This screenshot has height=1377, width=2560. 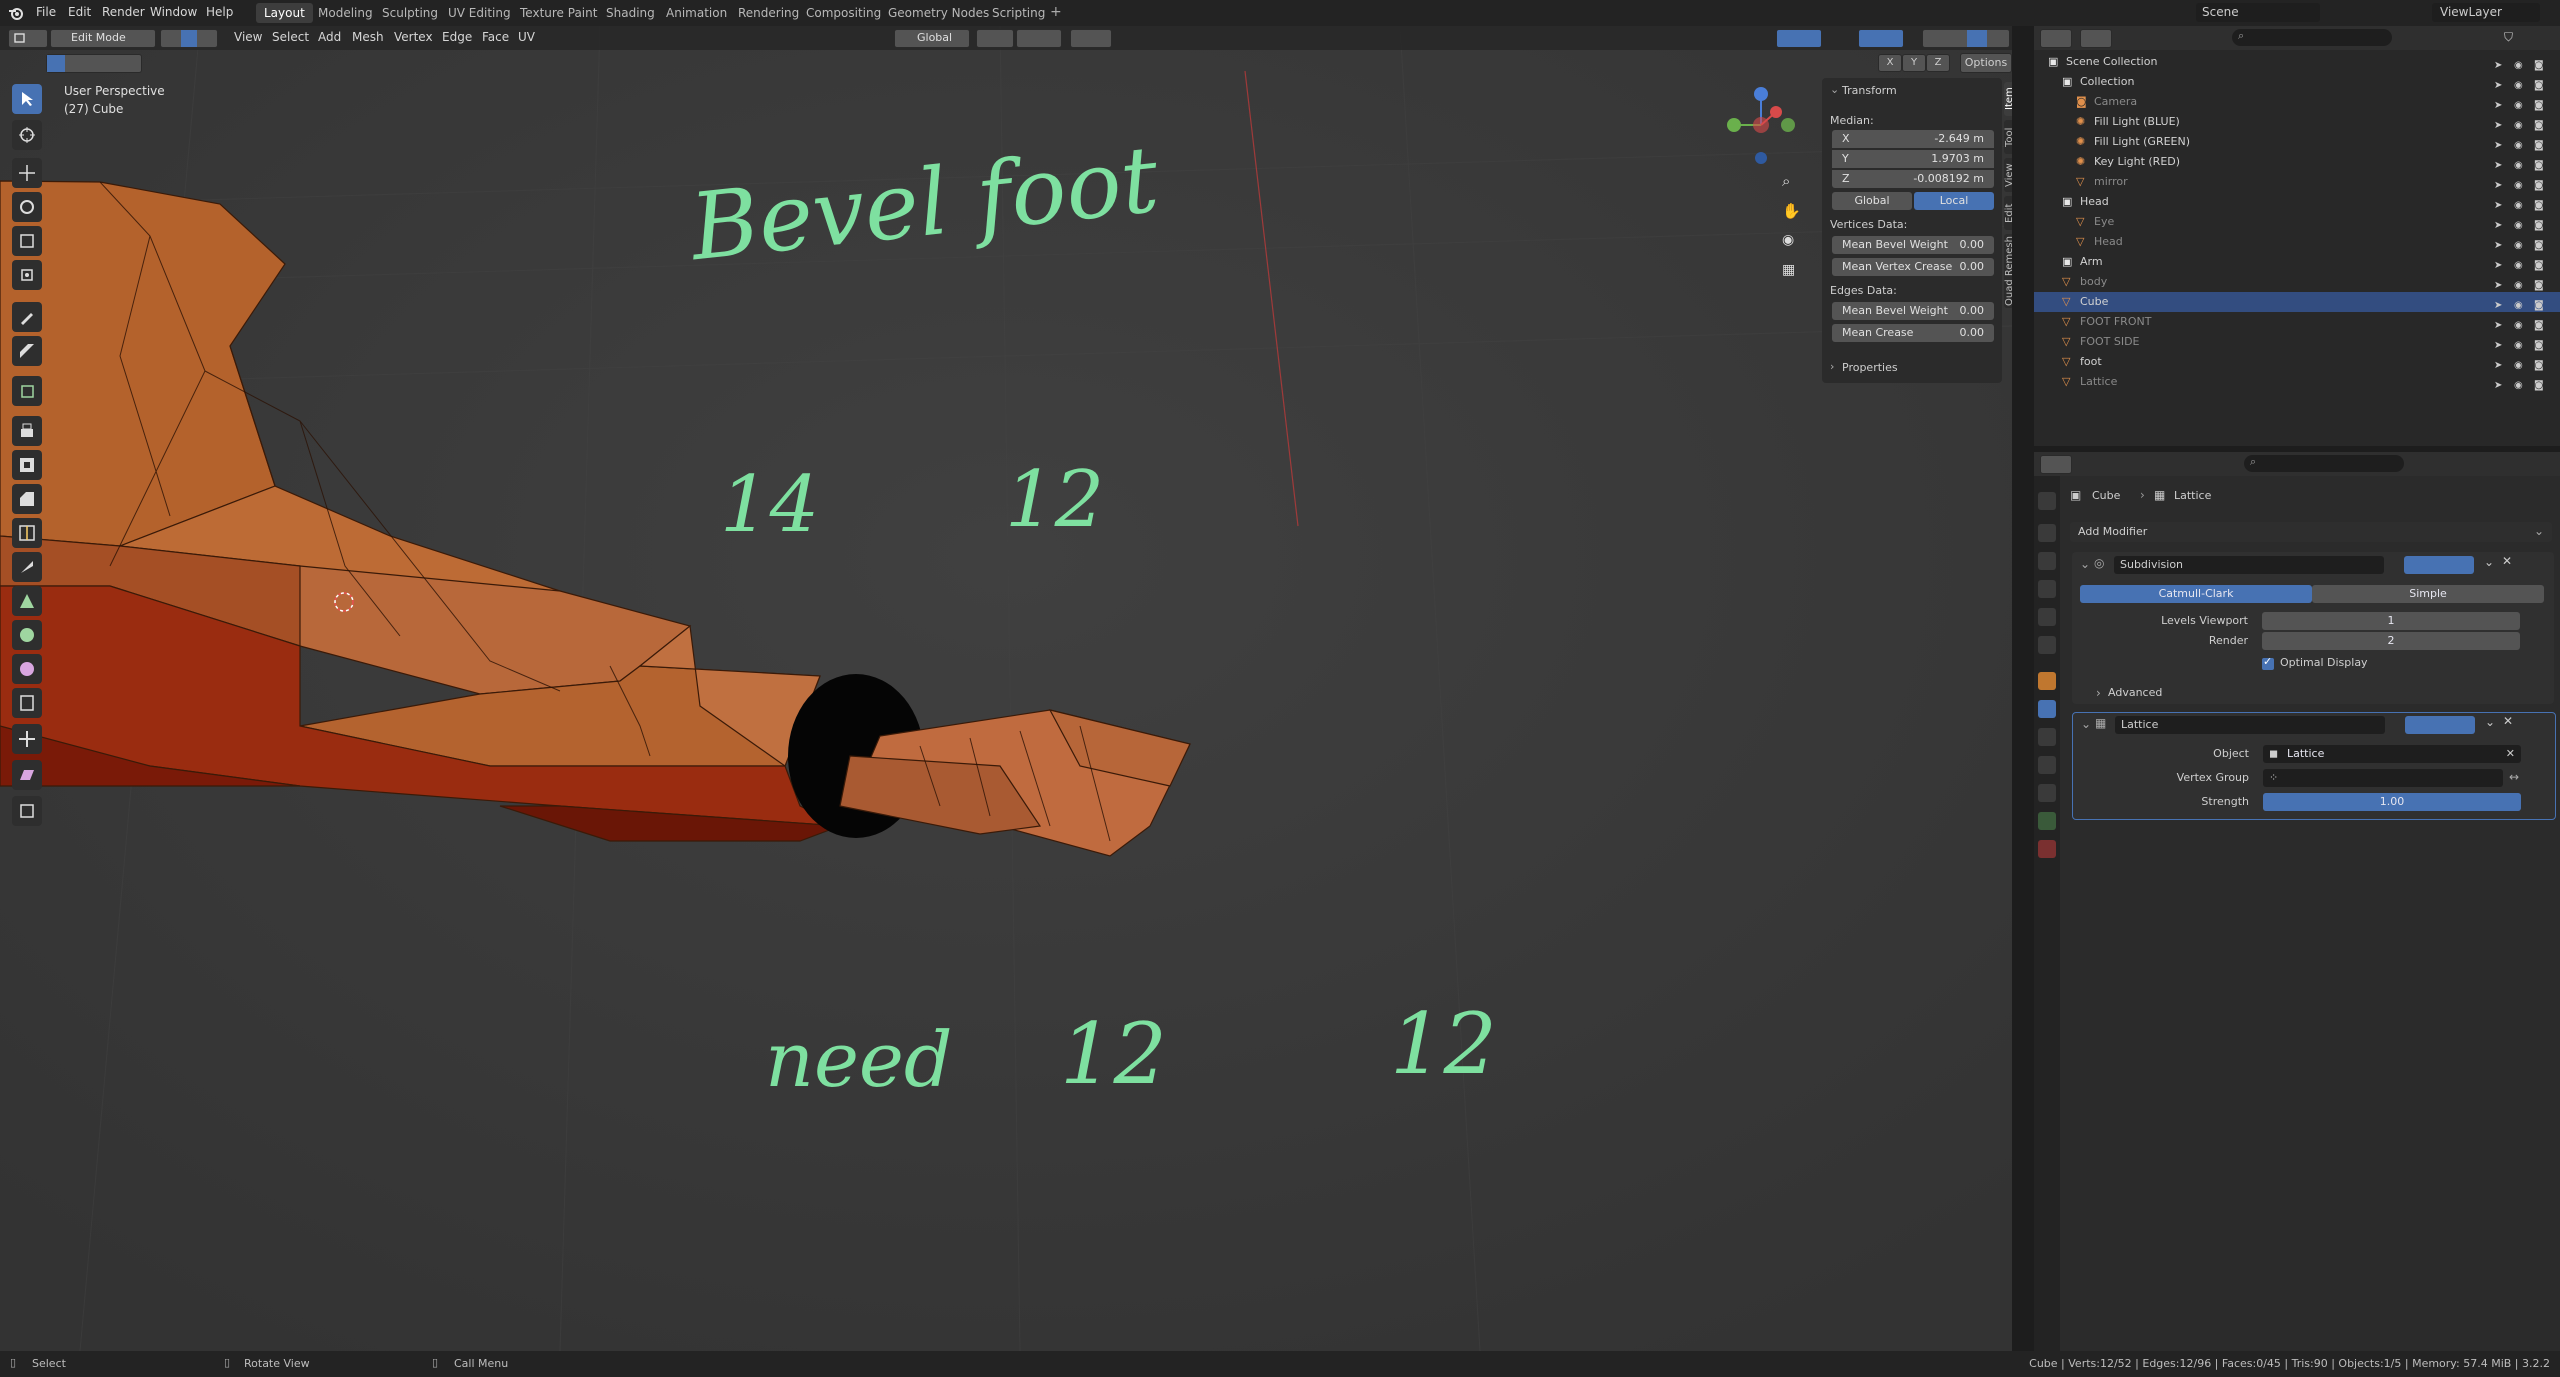 What do you see at coordinates (2249, 565) in the screenshot?
I see `subdivision-name-field: Subdivision` at bounding box center [2249, 565].